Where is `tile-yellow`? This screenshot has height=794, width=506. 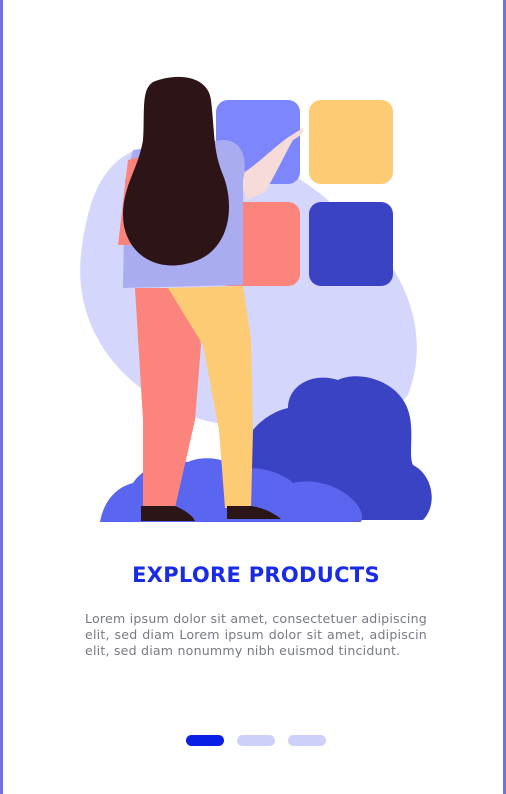
tile-yellow is located at coordinates (351, 142).